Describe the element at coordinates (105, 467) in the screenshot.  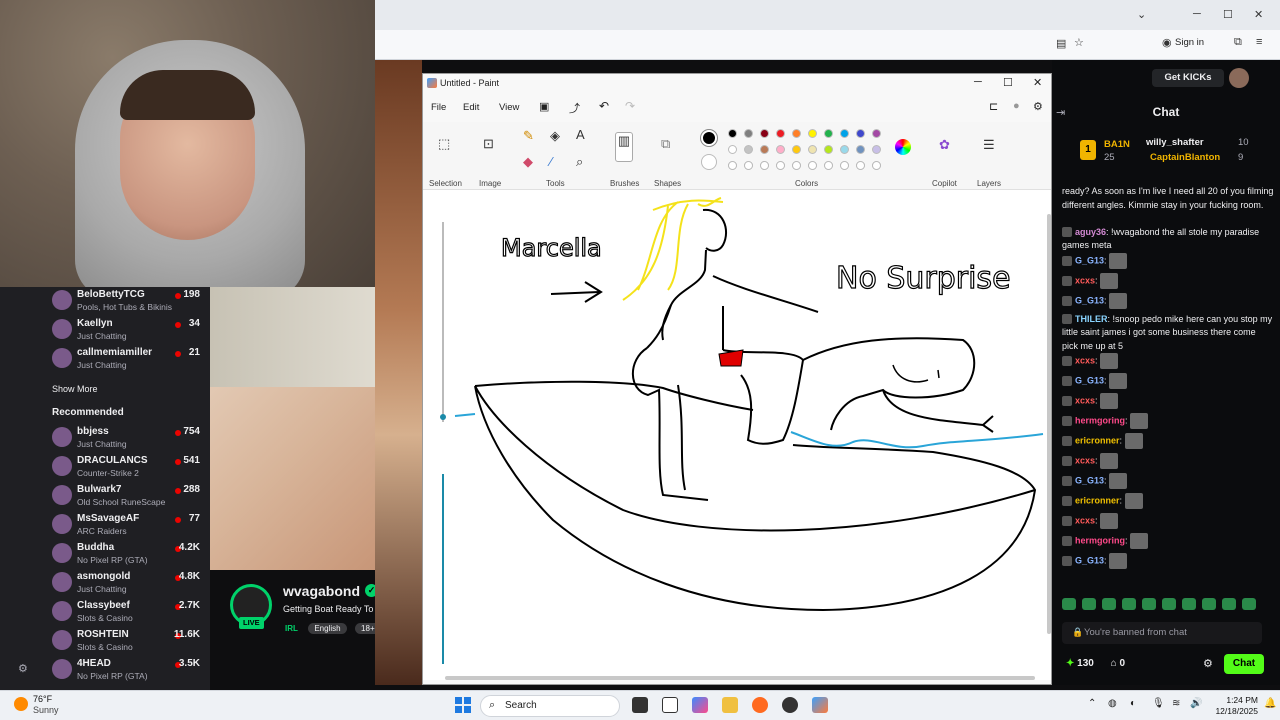
I see `sidebar-channel: DRACULANCS Counter-Strike 2 541` at that location.